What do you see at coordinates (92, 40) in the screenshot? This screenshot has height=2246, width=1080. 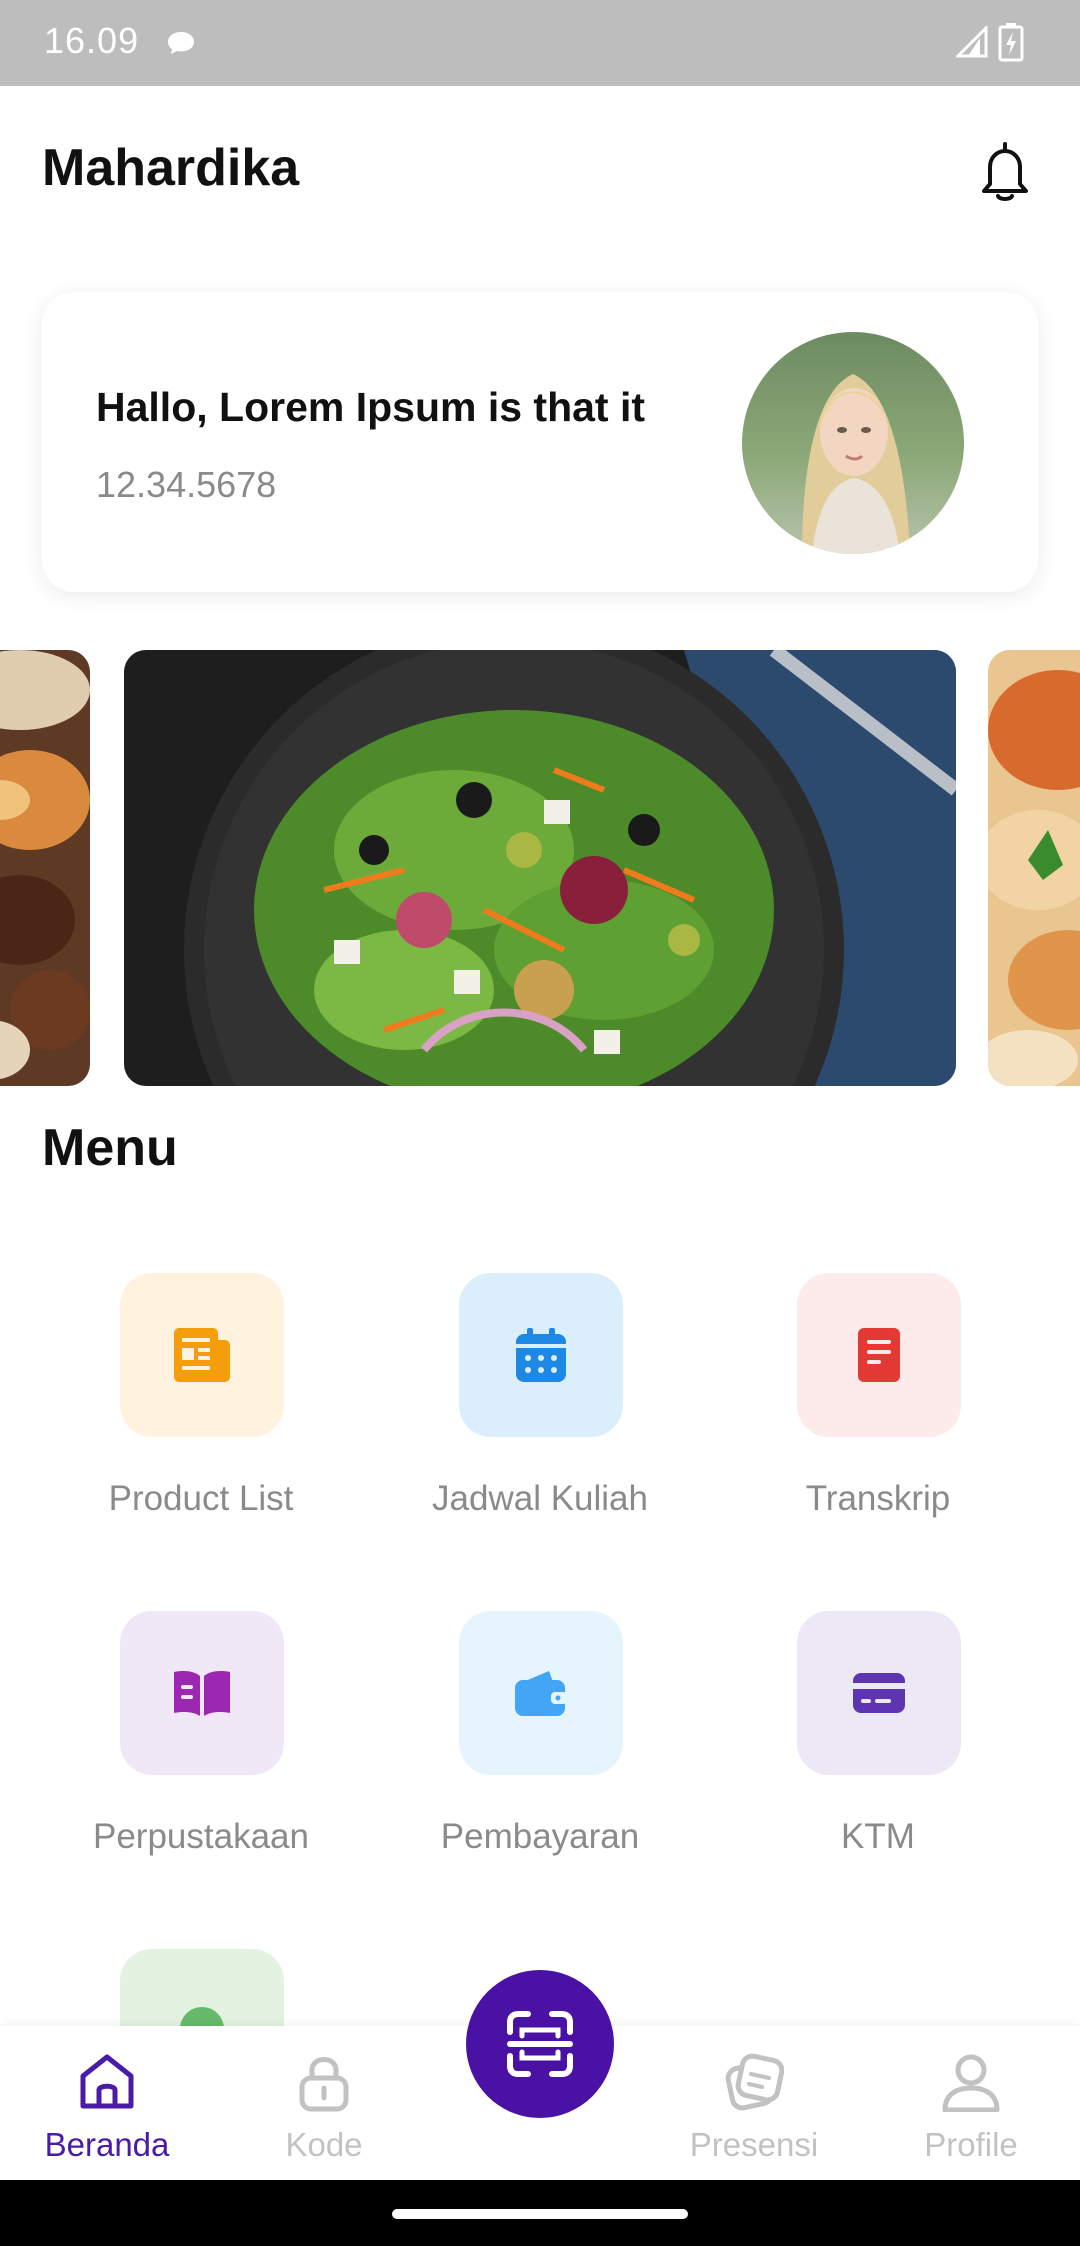 I see `status-time: 16.09` at bounding box center [92, 40].